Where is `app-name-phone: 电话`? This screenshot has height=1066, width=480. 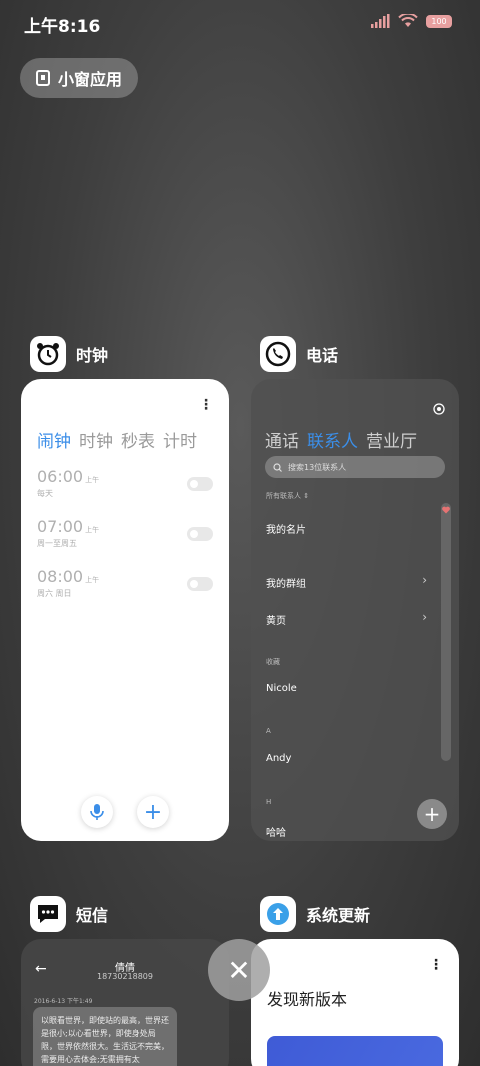 app-name-phone: 电话 is located at coordinates (322, 355).